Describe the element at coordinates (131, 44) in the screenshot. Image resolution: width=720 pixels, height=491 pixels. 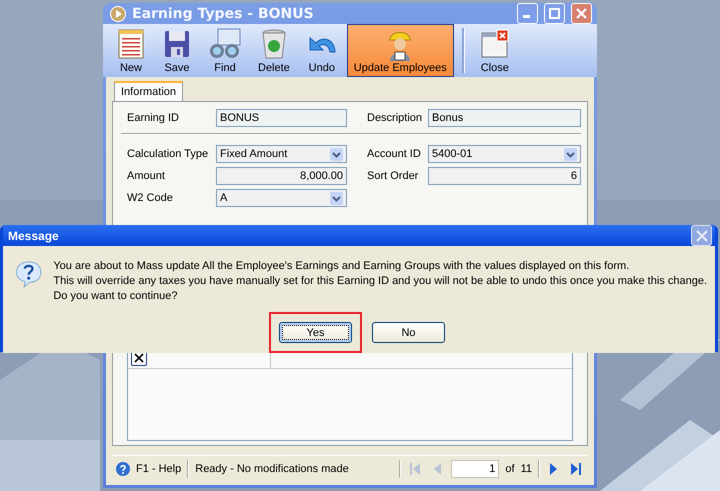
I see `document-icon` at that location.